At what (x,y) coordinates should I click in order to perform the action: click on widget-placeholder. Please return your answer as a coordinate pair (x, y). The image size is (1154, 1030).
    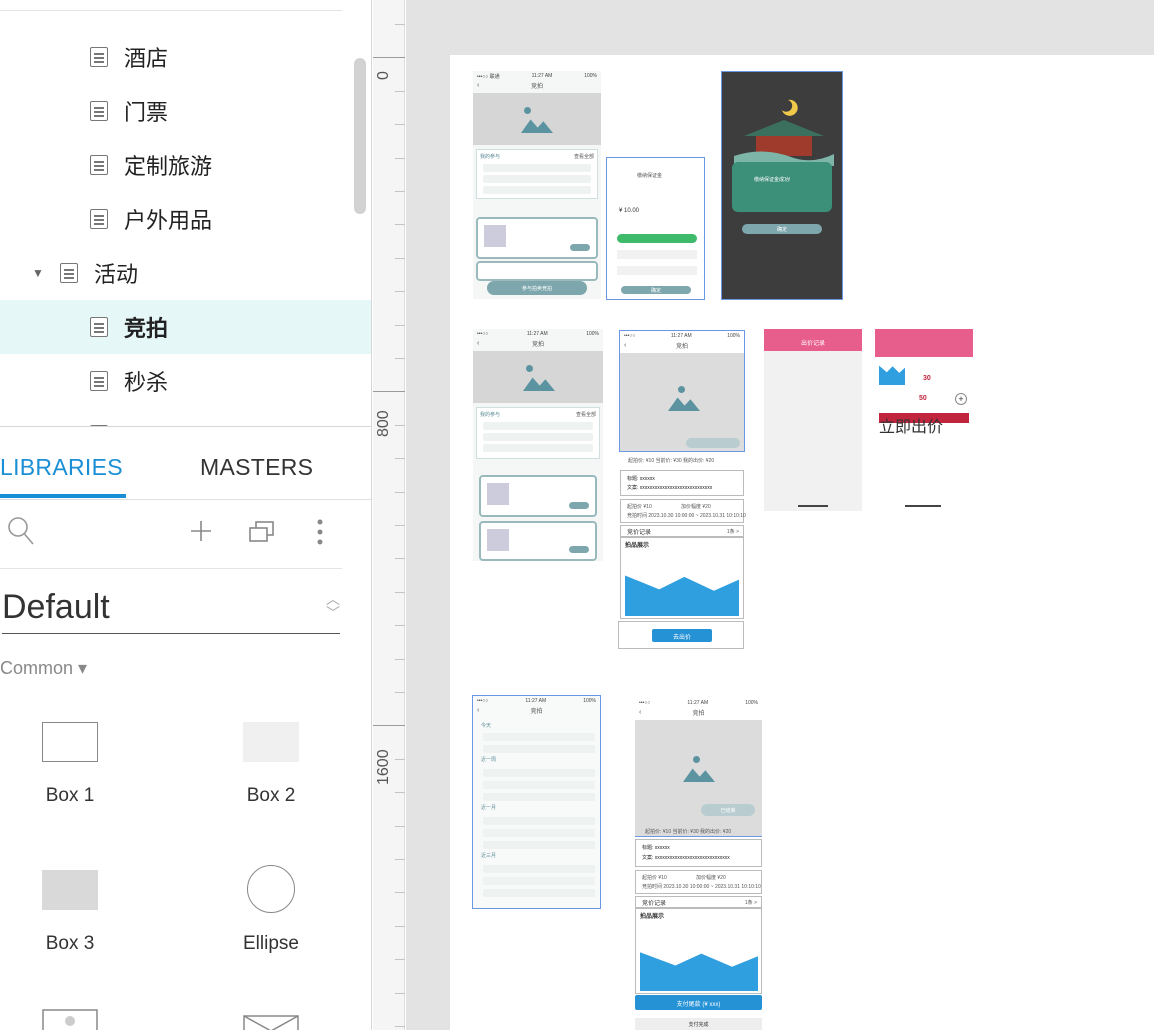
    Looking at the image, I should click on (271, 1017).